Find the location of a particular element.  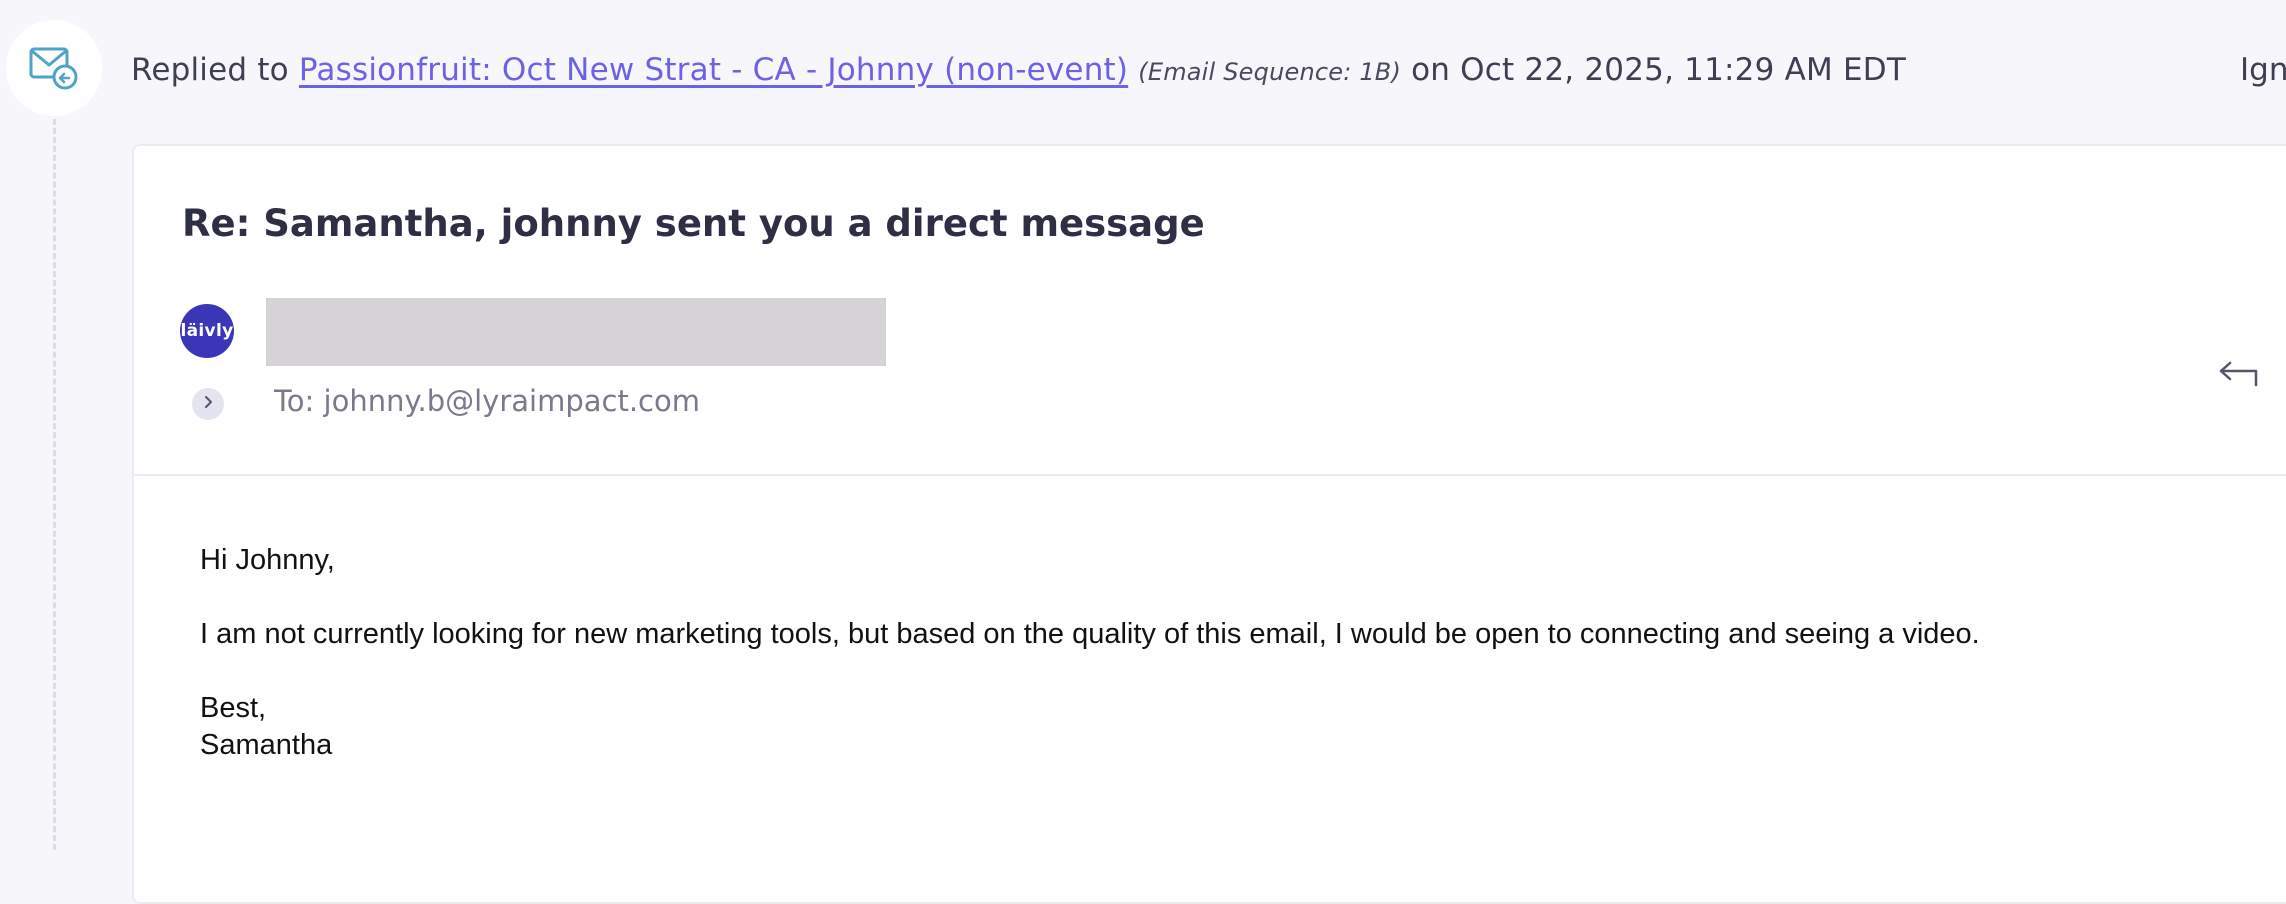

activity-prefix: Replied to is located at coordinates (210, 70).